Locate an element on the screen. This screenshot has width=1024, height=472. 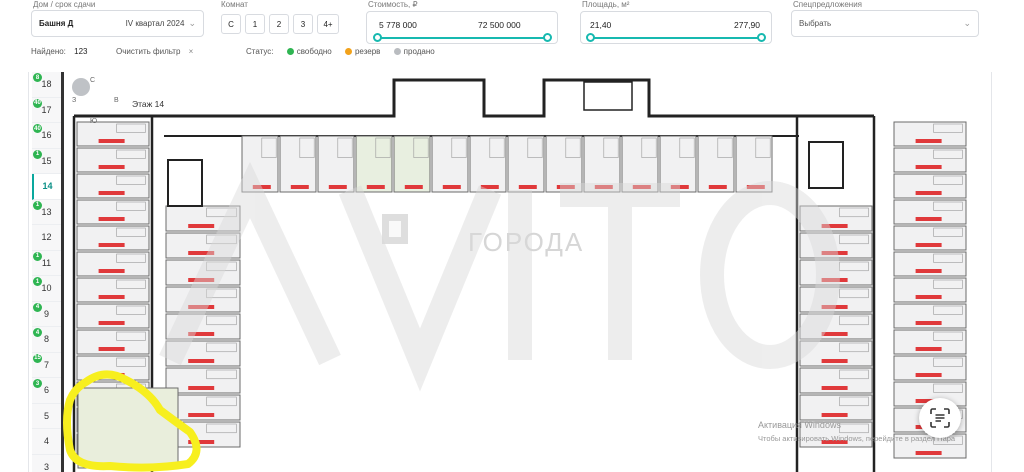
highlight-scribble is located at coordinates (132, 421).